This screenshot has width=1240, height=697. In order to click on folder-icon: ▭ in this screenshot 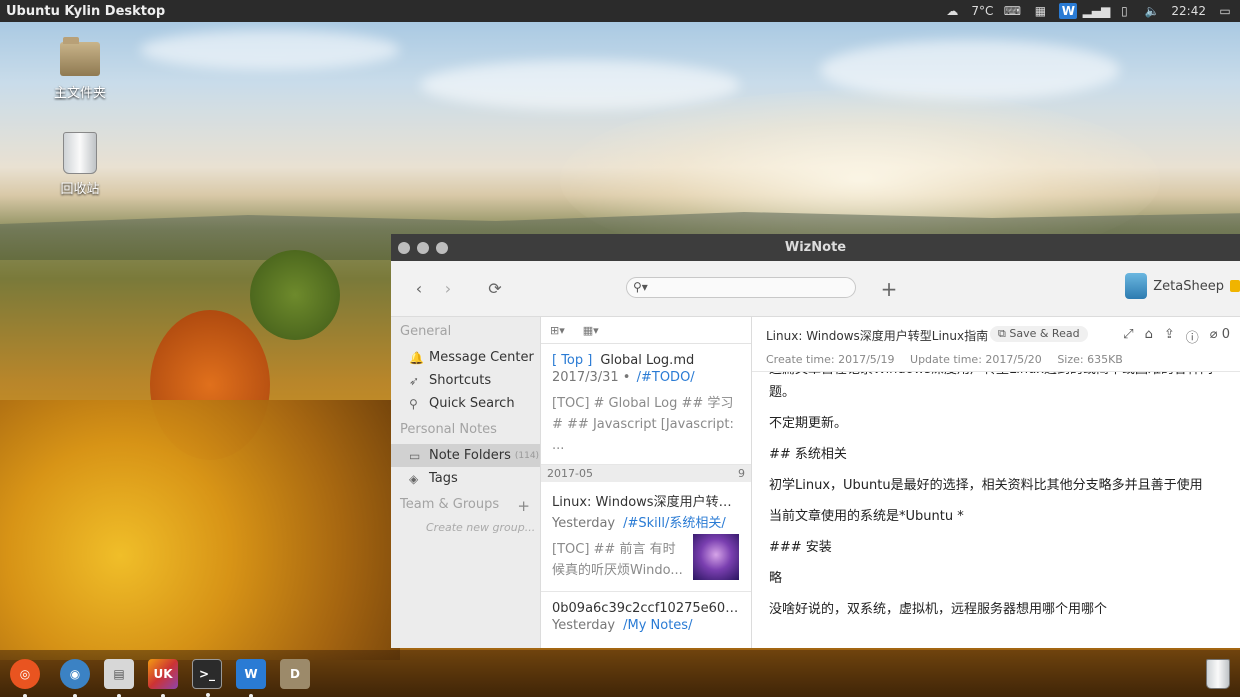, I will do `click(415, 455)`.